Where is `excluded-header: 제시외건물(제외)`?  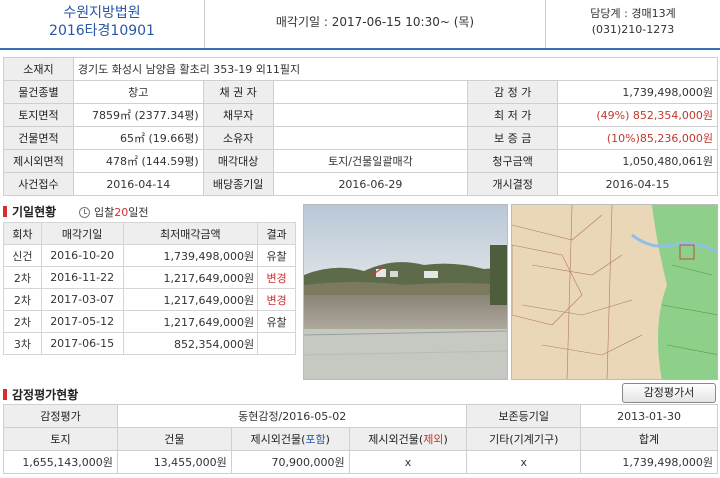
excluded-header: 제시외건물(제외) is located at coordinates (408, 439).